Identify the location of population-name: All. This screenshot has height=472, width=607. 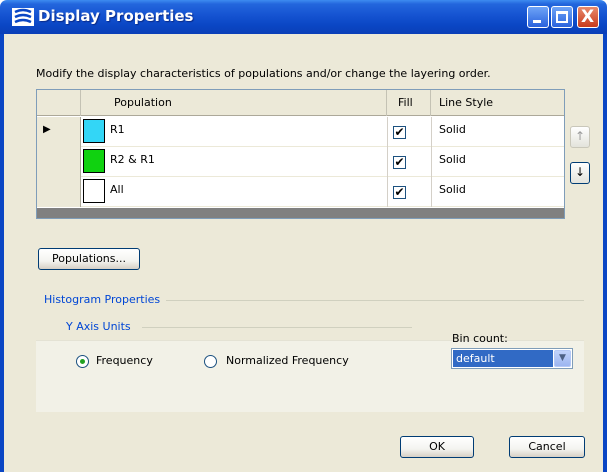
(117, 189).